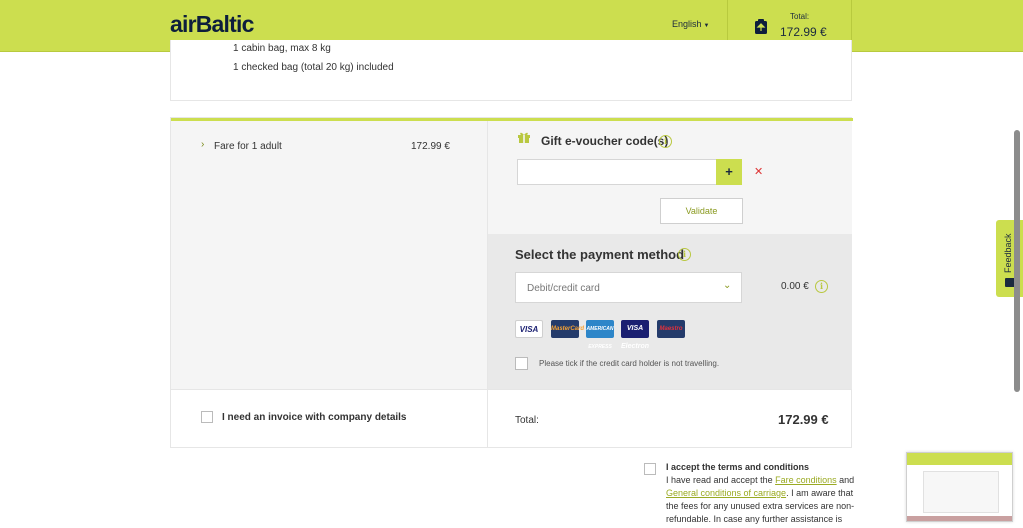 The height and width of the screenshot is (528, 1023). What do you see at coordinates (687, 24) in the screenshot?
I see `language-label: English` at bounding box center [687, 24].